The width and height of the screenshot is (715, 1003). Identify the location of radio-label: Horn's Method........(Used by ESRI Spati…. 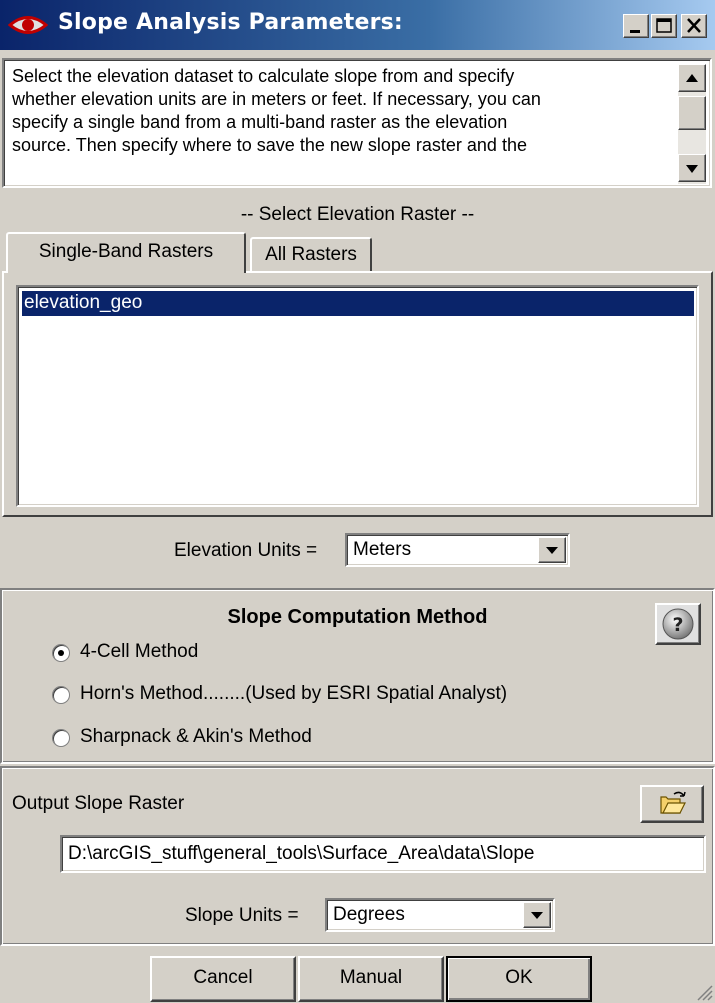
(294, 693).